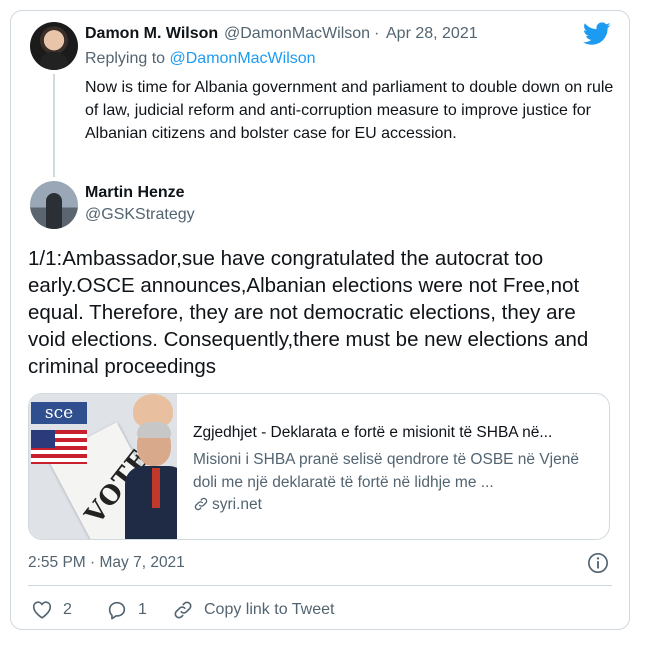  What do you see at coordinates (151, 34) in the screenshot?
I see `parent-author-name: Damon M. Wilson` at bounding box center [151, 34].